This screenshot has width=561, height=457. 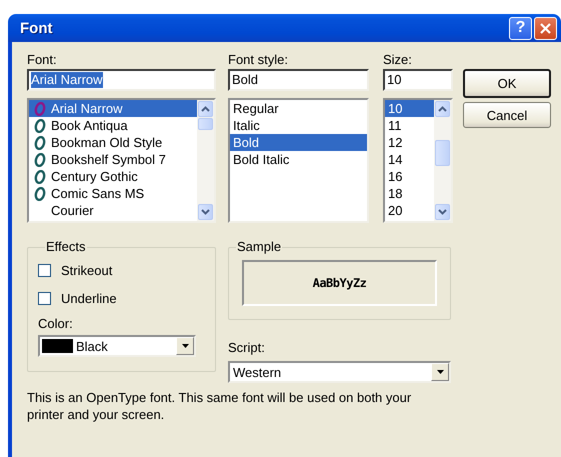 What do you see at coordinates (298, 80) in the screenshot?
I see `input-field: Bold` at bounding box center [298, 80].